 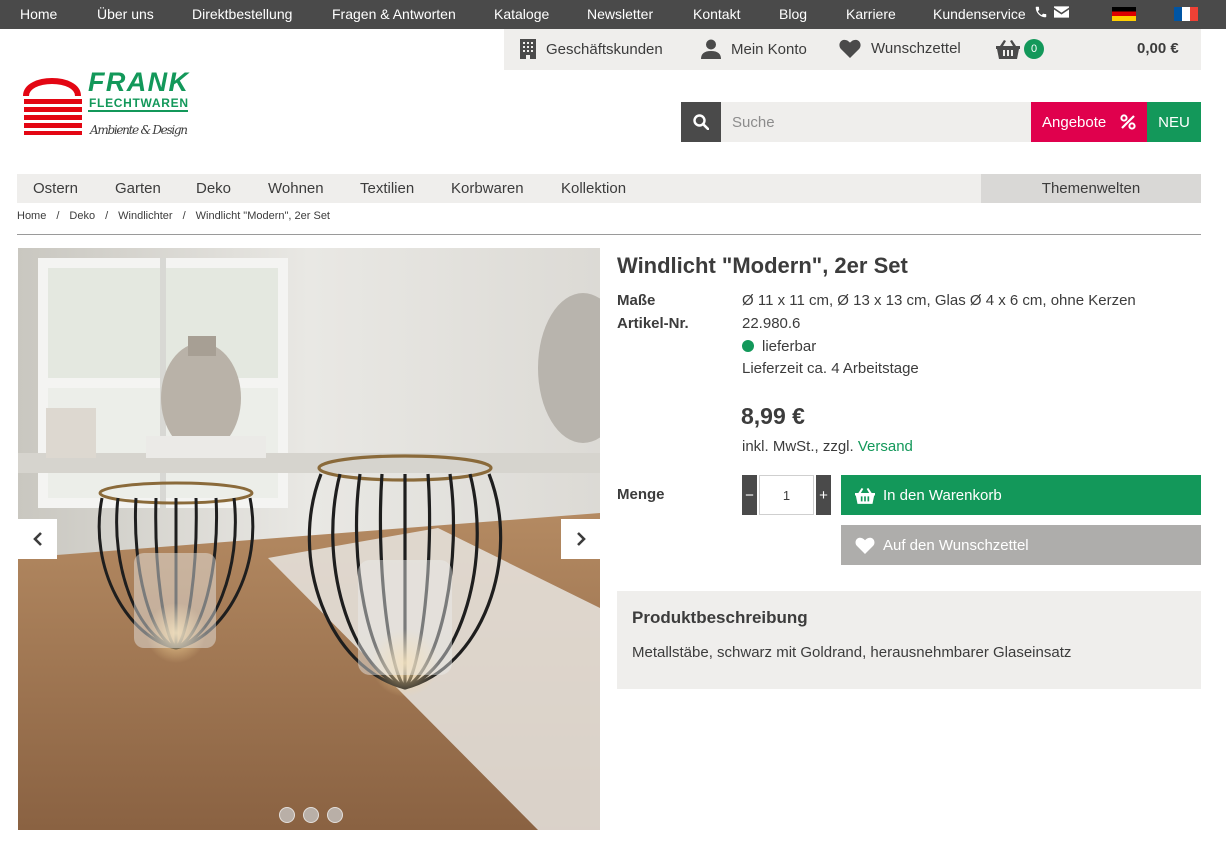 I want to click on logo-sub: FLECHTWAREN, so click(x=138, y=103).